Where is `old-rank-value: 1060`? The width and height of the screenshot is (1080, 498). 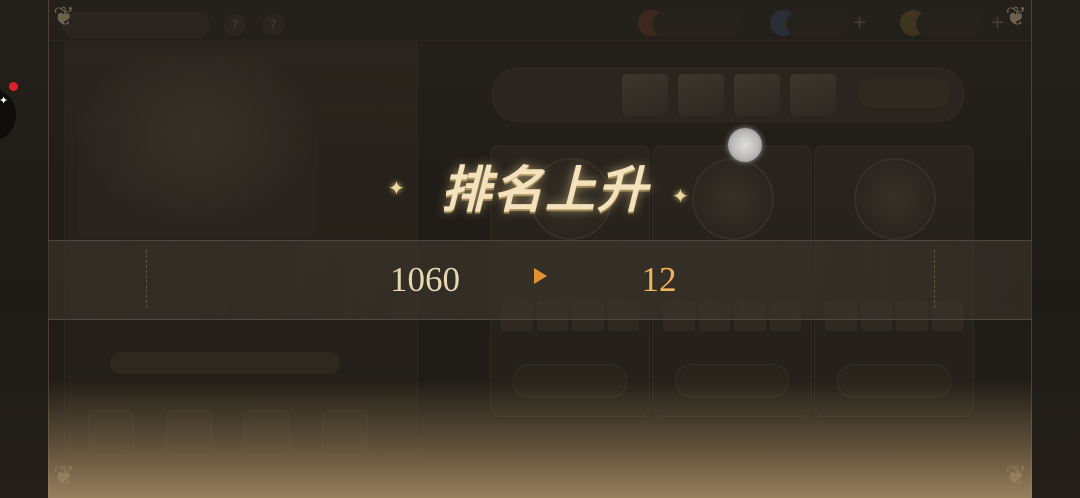 old-rank-value: 1060 is located at coordinates (425, 279).